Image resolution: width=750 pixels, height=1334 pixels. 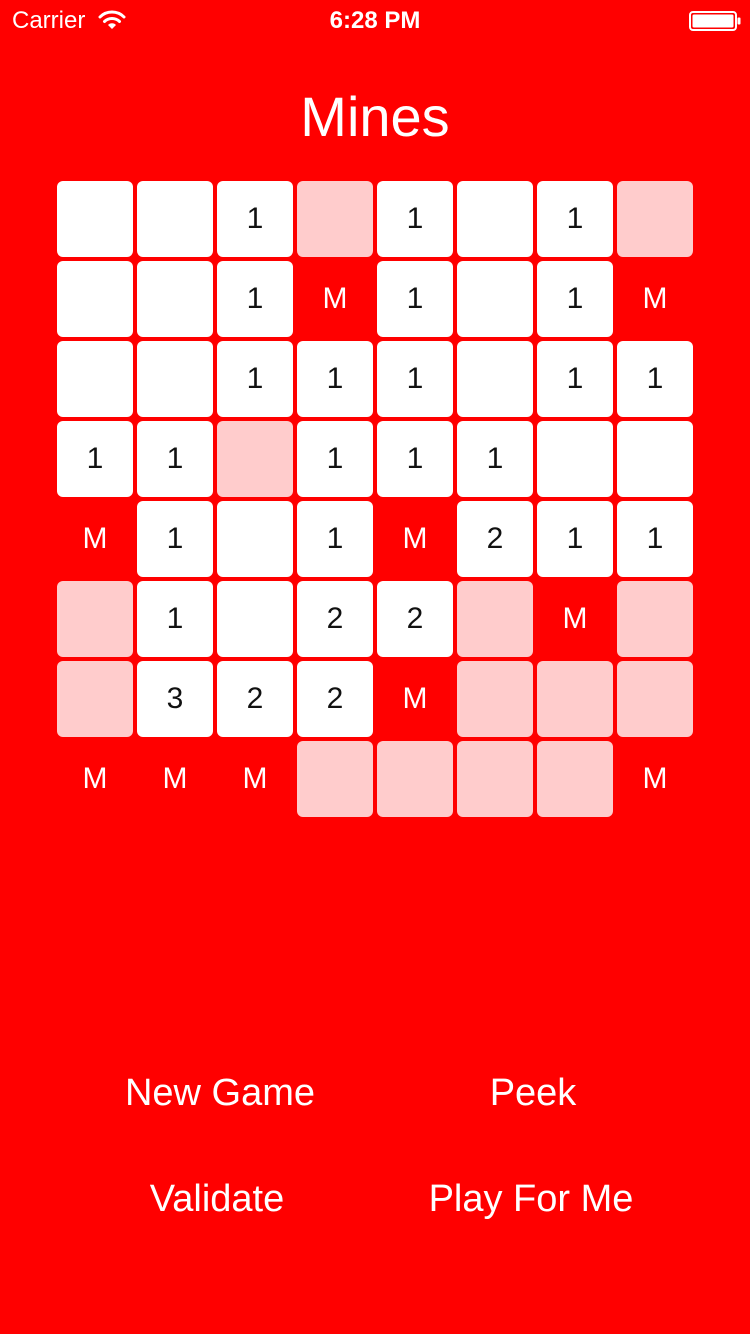 What do you see at coordinates (533, 1093) in the screenshot?
I see `peek-button: Peek` at bounding box center [533, 1093].